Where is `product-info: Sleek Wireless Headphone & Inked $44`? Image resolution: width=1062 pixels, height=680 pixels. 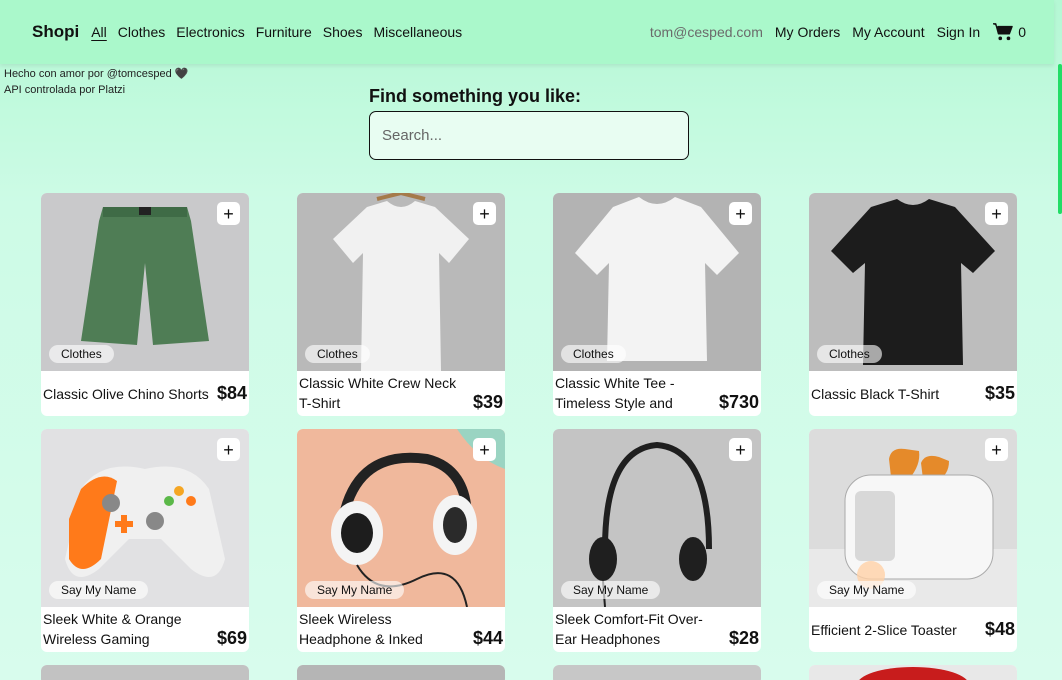
product-info: Sleek Wireless Headphone & Inked $44 is located at coordinates (401, 629).